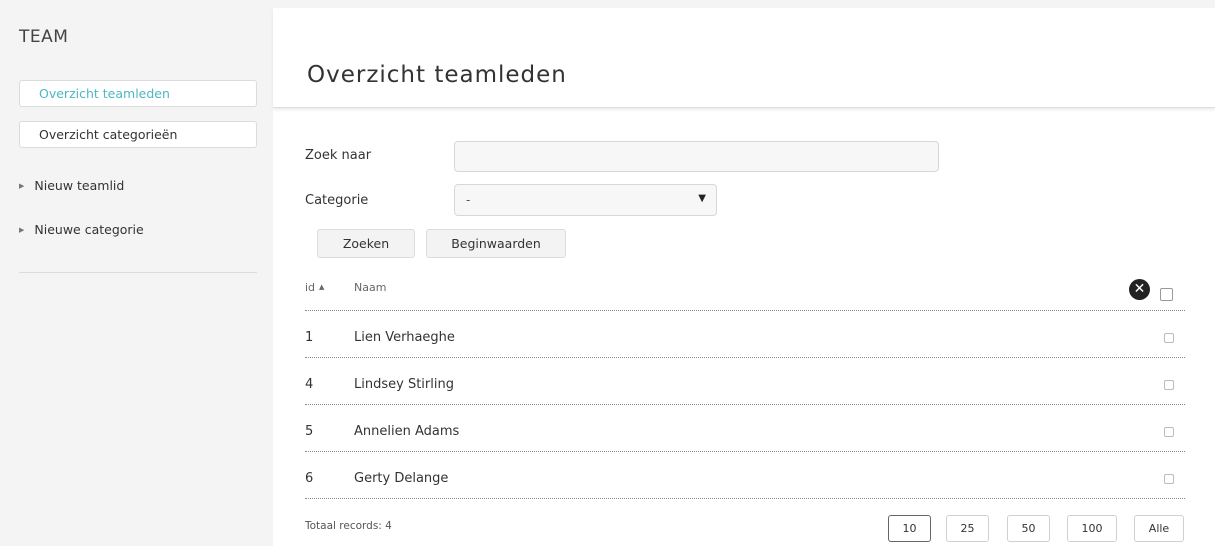 The width and height of the screenshot is (1215, 546). What do you see at coordinates (468, 200) in the screenshot?
I see `category-select-value: -` at bounding box center [468, 200].